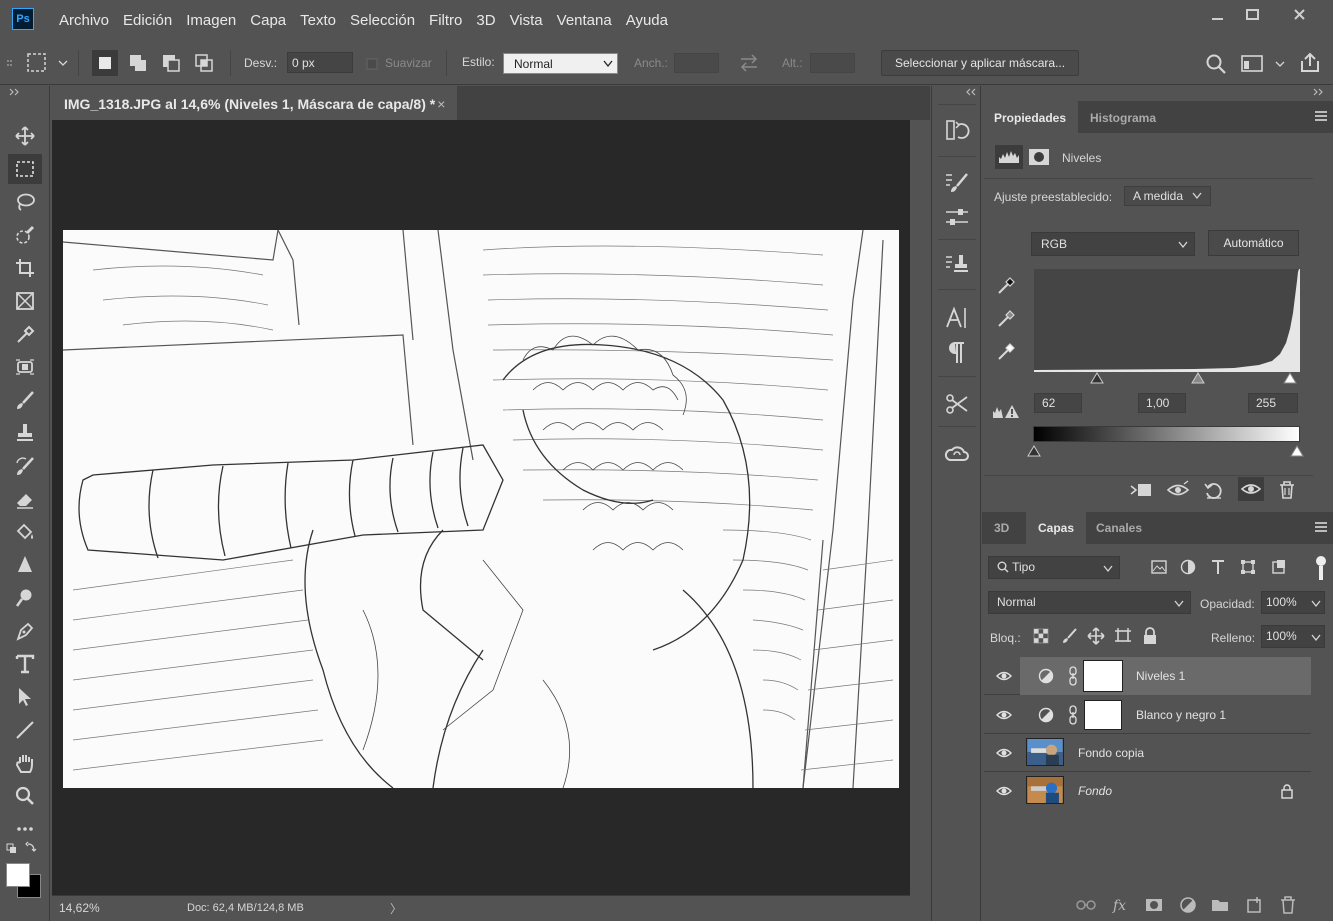 This screenshot has height=921, width=1333. What do you see at coordinates (1253, 243) in the screenshot?
I see `auto-button: Automático` at bounding box center [1253, 243].